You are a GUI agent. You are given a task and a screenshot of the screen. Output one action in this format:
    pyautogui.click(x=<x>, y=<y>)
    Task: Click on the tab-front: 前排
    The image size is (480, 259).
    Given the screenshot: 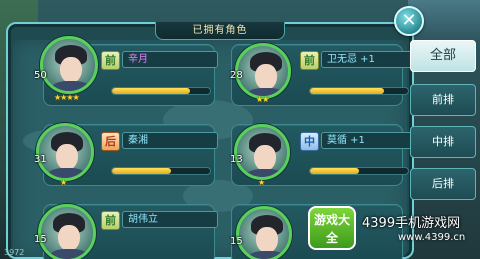 What is the action you would take?
    pyautogui.click(x=443, y=100)
    